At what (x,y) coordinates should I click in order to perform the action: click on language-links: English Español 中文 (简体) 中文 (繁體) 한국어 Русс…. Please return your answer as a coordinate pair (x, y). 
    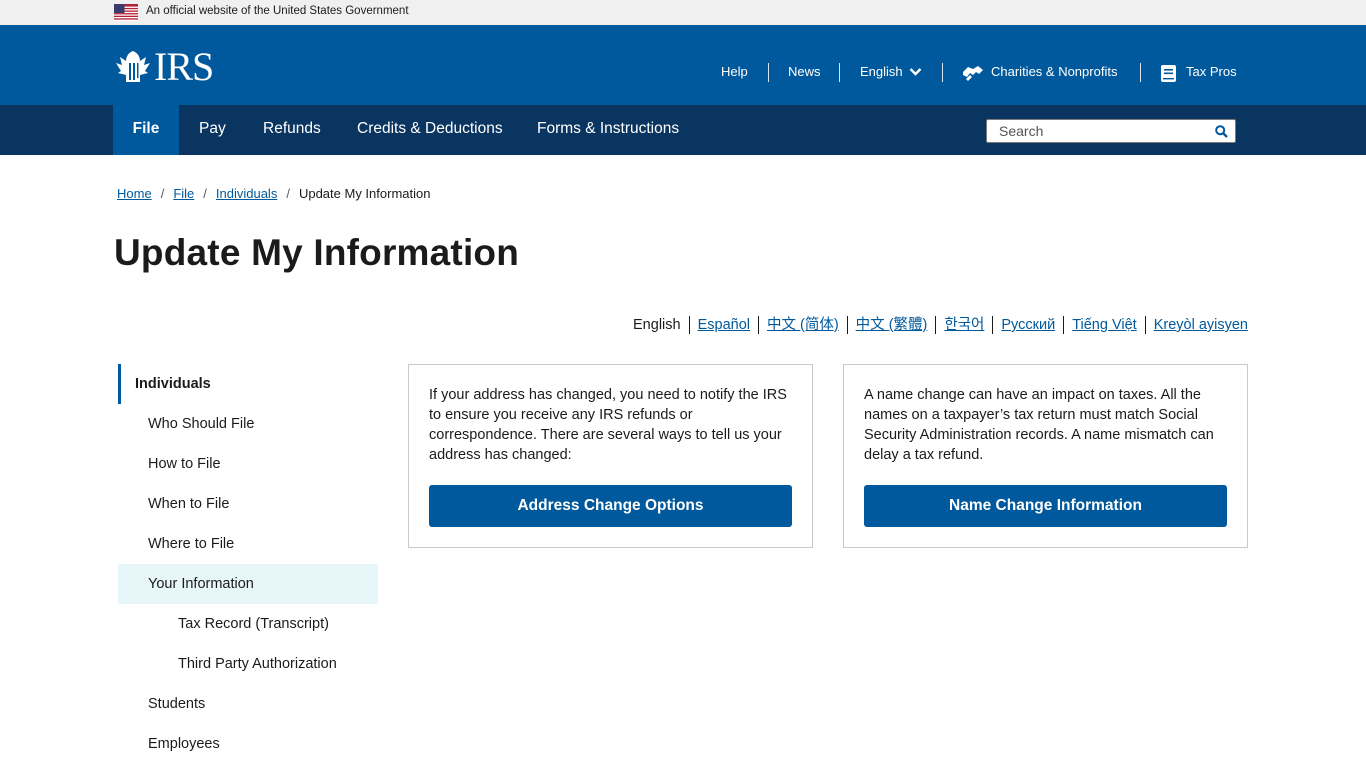
    Looking at the image, I should click on (940, 325).